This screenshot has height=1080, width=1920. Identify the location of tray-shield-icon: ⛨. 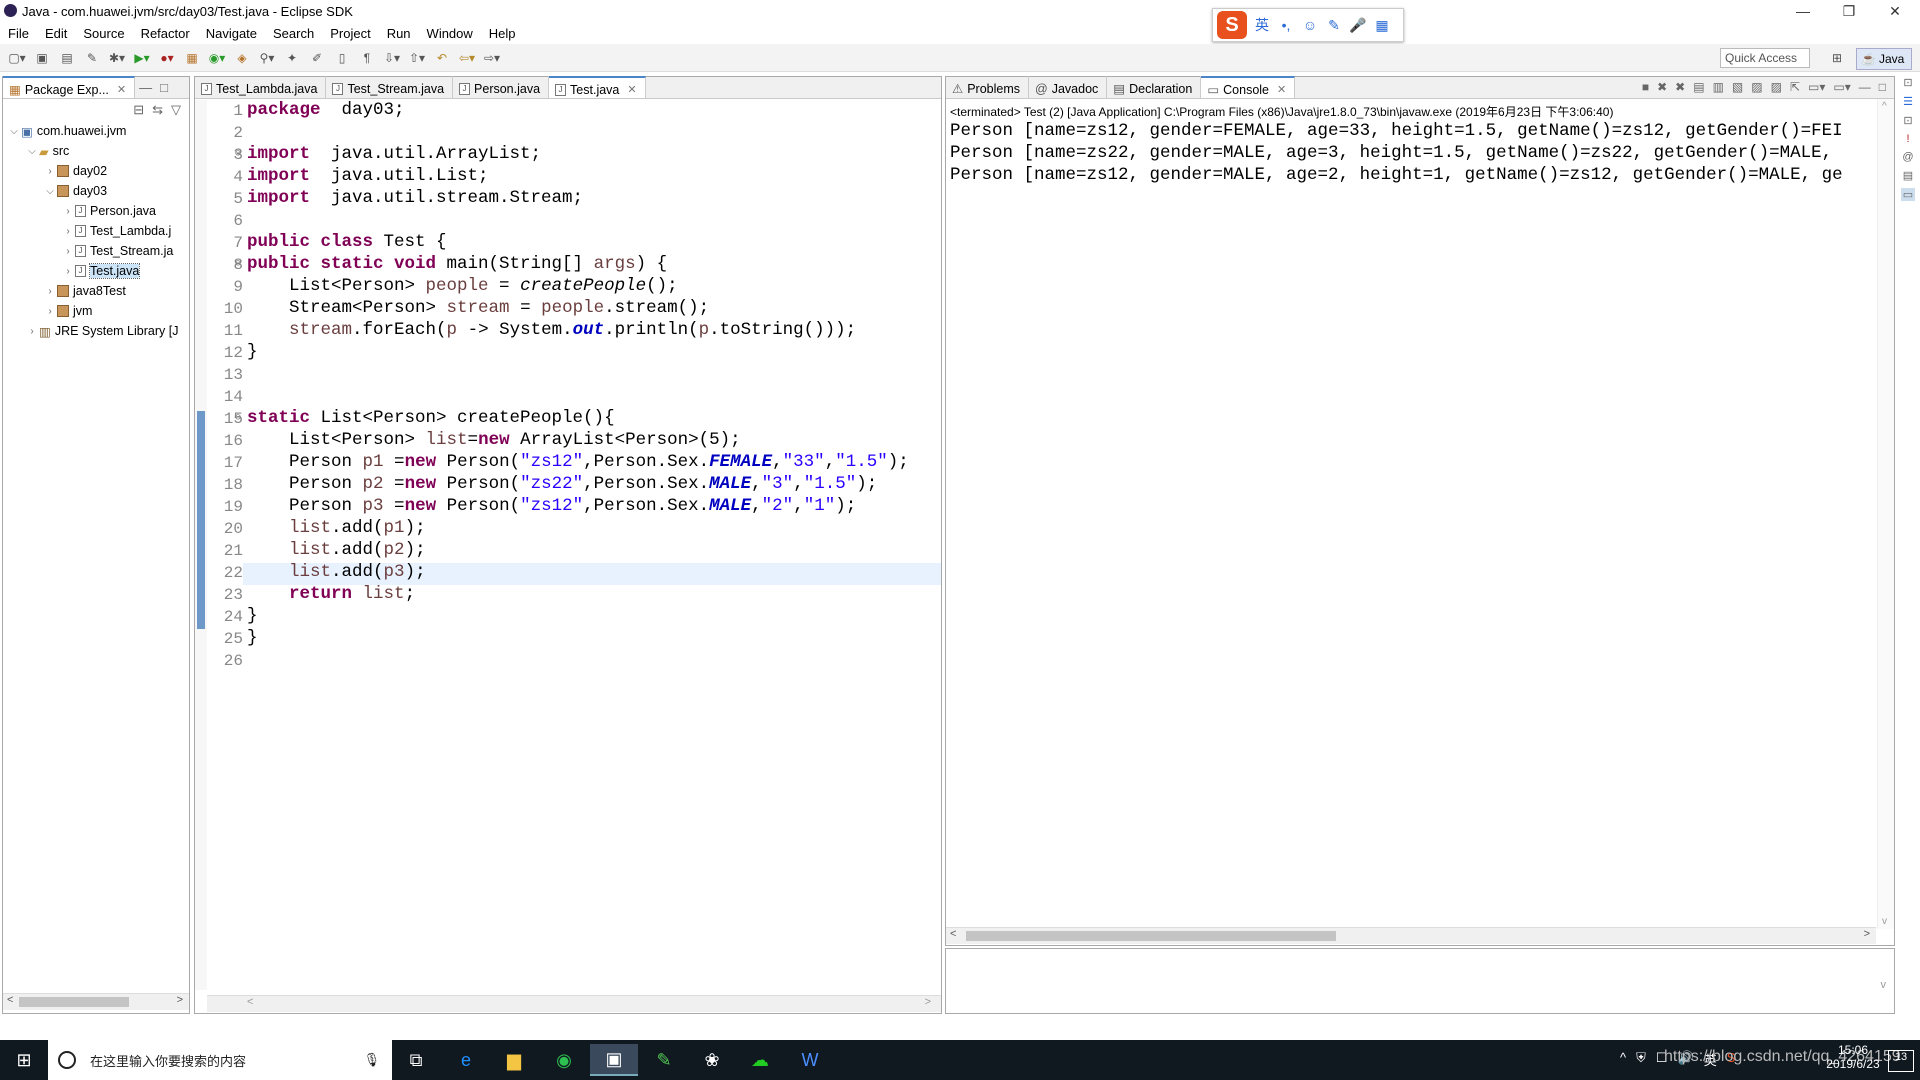
(1641, 1059).